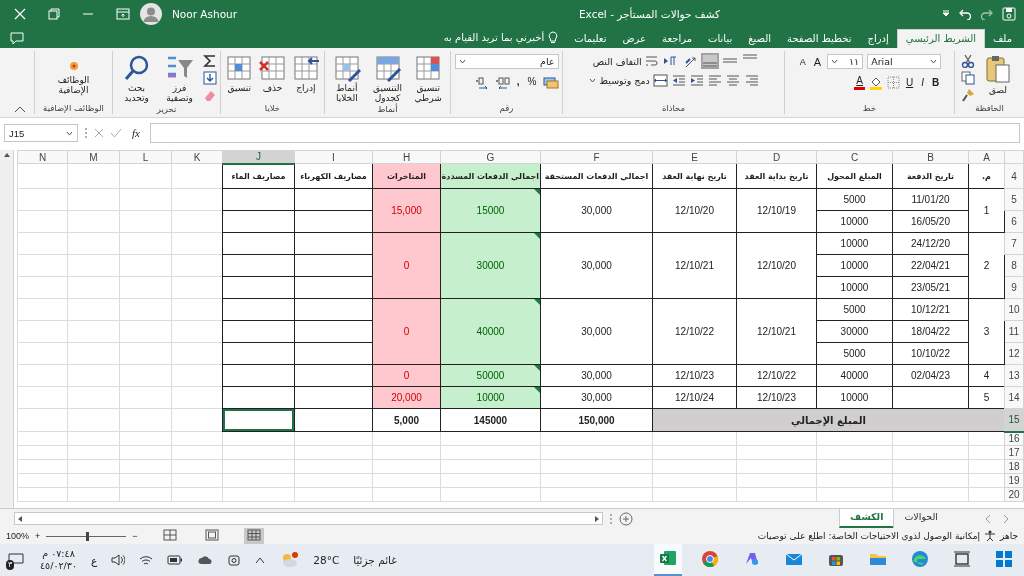 The height and width of the screenshot is (576, 1024). What do you see at coordinates (904, 61) in the screenshot?
I see `font-name-field: Arial` at bounding box center [904, 61].